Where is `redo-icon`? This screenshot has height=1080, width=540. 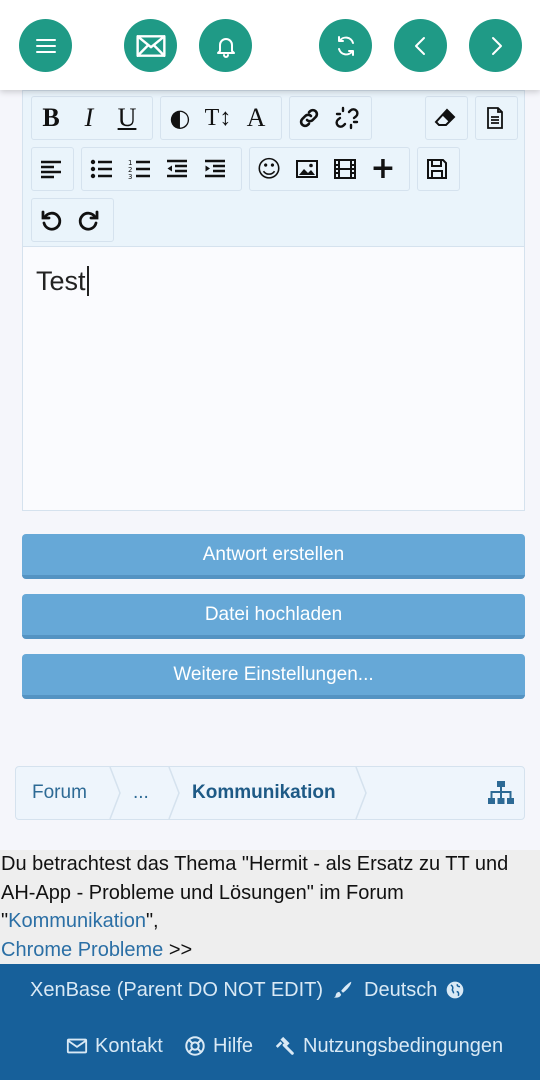 redo-icon is located at coordinates (88, 220).